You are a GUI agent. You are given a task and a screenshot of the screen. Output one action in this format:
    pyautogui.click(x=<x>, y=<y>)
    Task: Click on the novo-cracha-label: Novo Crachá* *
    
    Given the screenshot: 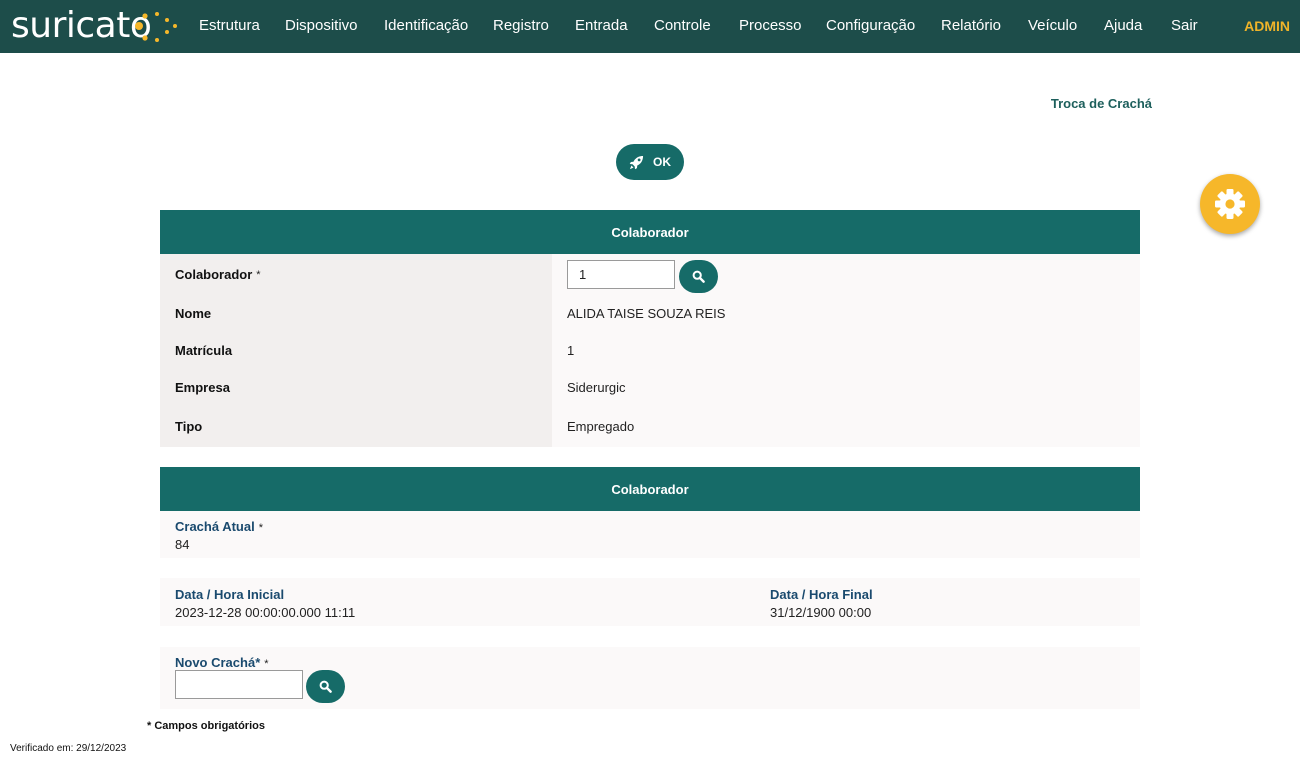 What is the action you would take?
    pyautogui.click(x=222, y=662)
    